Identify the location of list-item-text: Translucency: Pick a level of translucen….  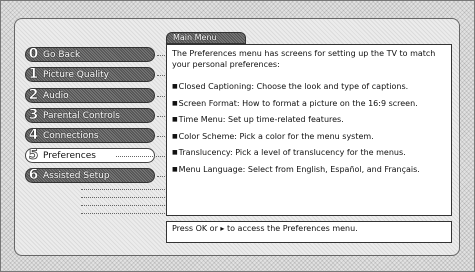
(292, 152).